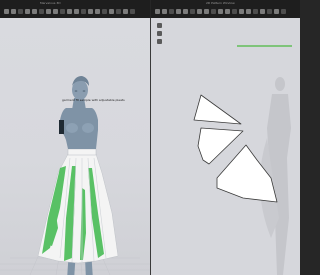 Image resolution: width=320 pixels, height=275 pixels. What do you see at coordinates (82, 152) in the screenshot?
I see `waistband` at bounding box center [82, 152].